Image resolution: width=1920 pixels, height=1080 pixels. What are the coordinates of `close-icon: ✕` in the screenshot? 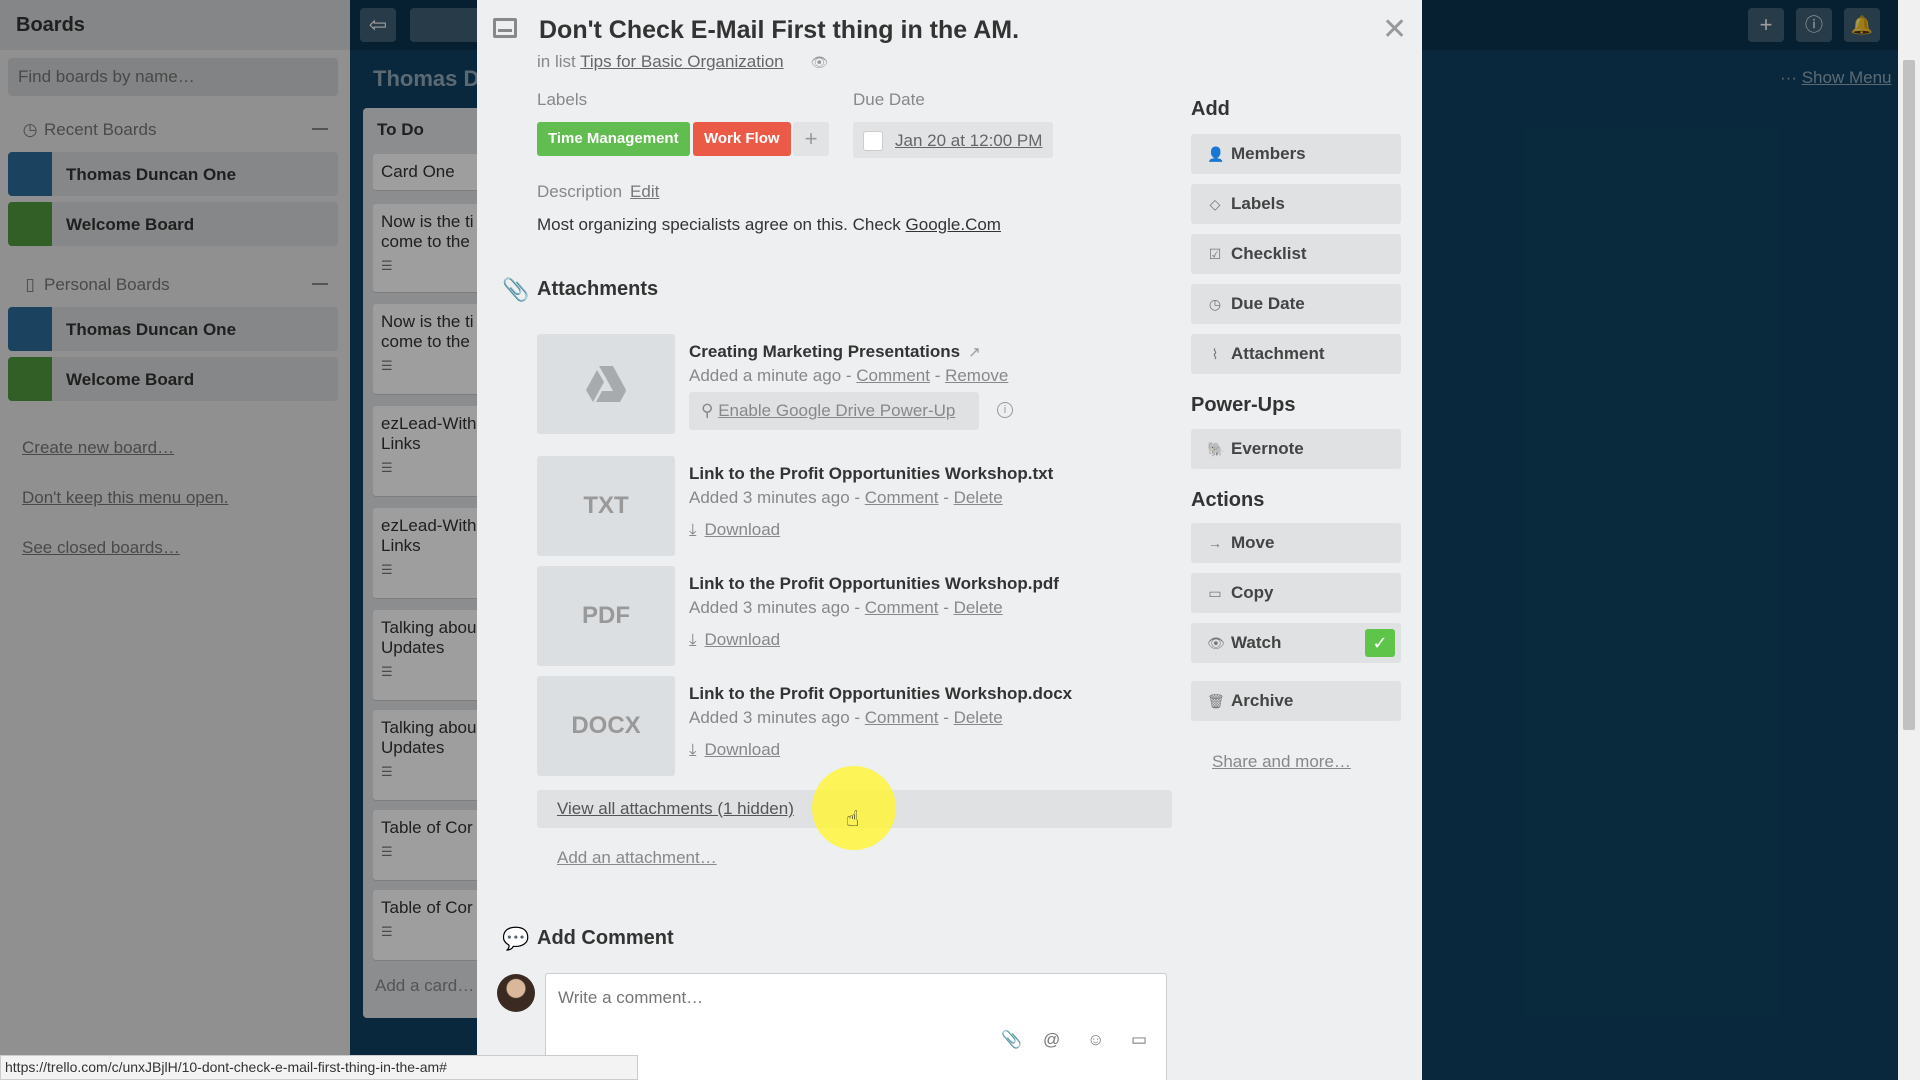 It's located at (1394, 29).